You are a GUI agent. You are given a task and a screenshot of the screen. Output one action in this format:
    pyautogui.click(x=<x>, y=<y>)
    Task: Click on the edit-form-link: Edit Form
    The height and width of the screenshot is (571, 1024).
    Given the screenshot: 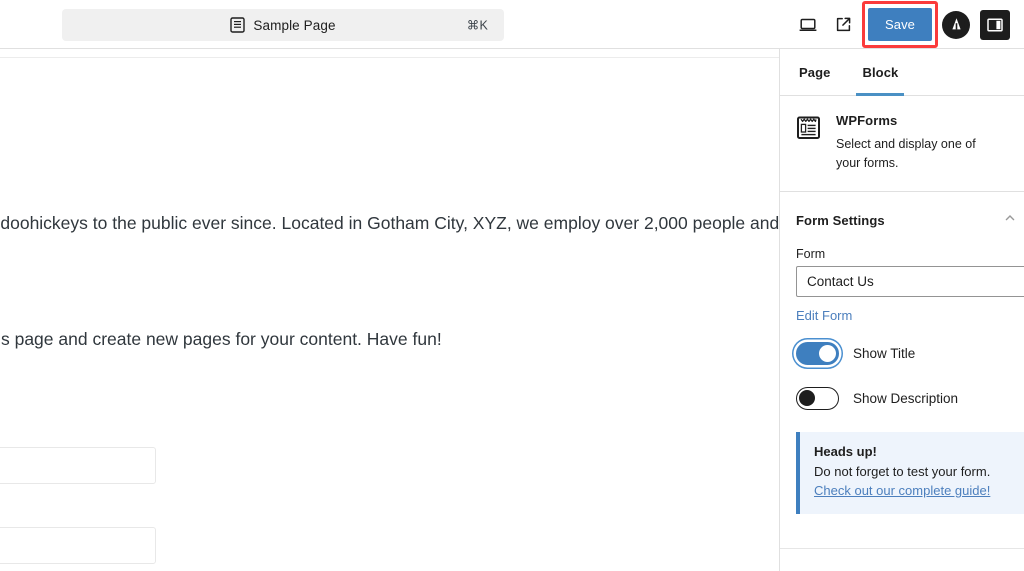 What is the action you would take?
    pyautogui.click(x=902, y=310)
    